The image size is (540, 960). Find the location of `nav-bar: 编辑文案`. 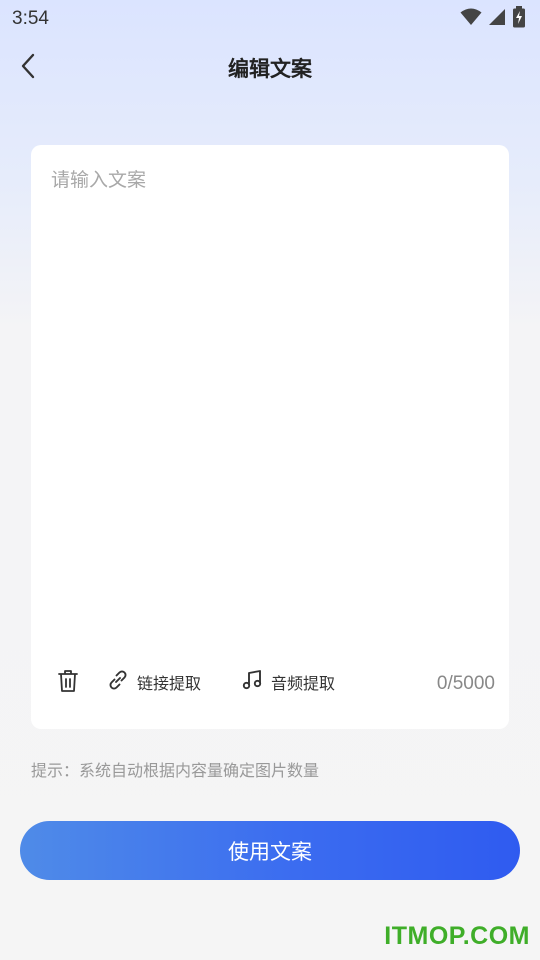

nav-bar: 编辑文案 is located at coordinates (270, 68).